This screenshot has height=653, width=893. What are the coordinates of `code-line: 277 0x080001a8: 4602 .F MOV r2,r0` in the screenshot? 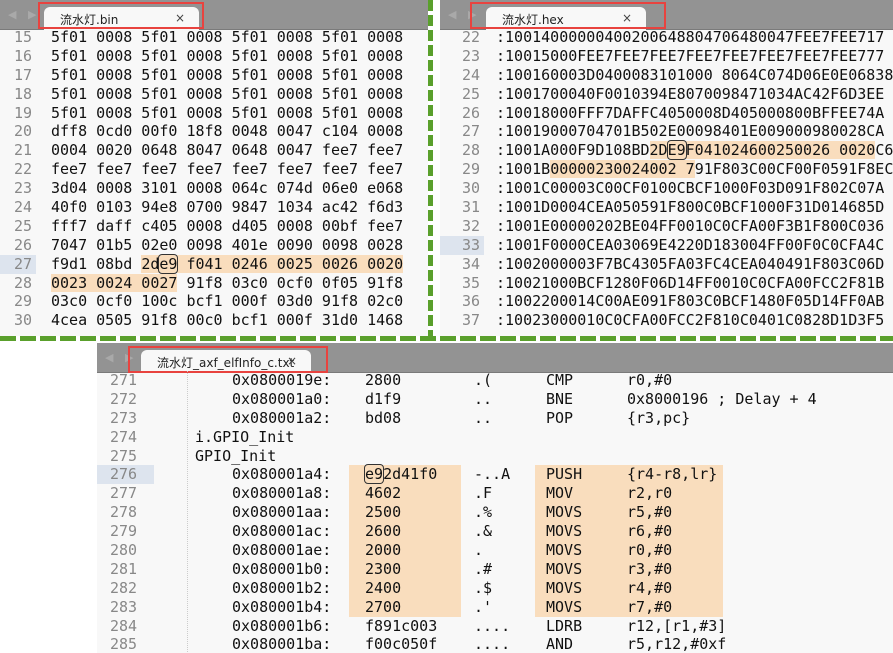 It's located at (495, 494).